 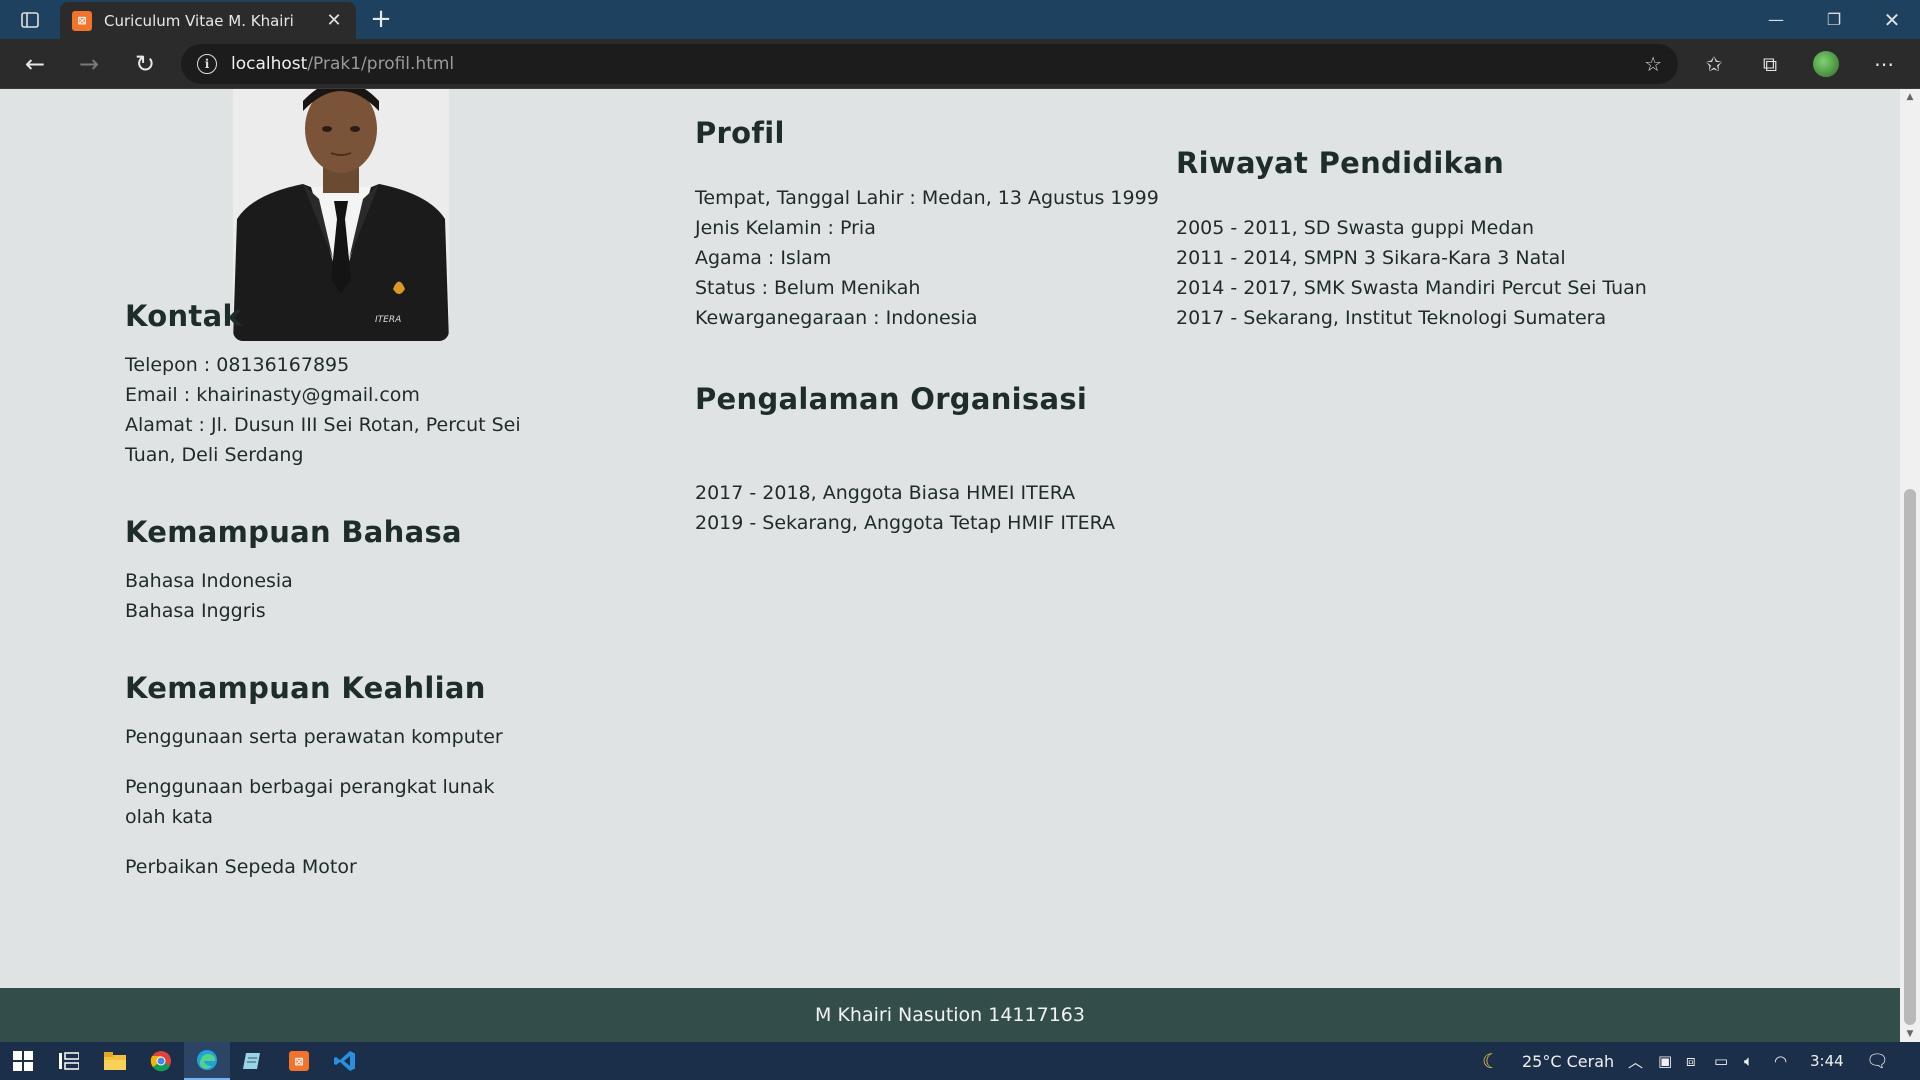 I want to click on skill-item-line: Penggunaan berbagai perangkat lunak, so click(x=310, y=787).